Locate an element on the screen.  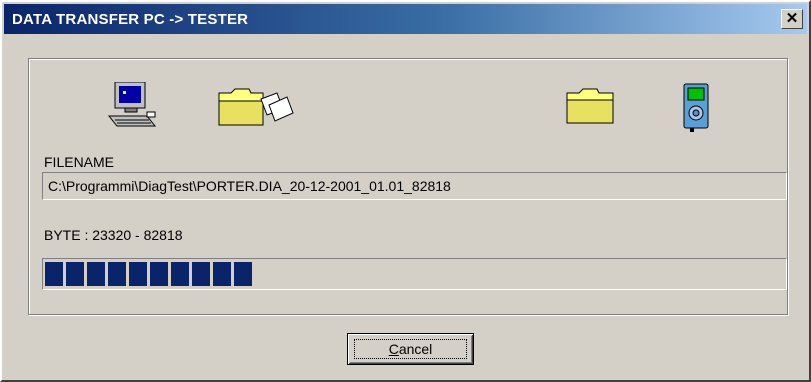
close-icon: ✕ is located at coordinates (792, 18).